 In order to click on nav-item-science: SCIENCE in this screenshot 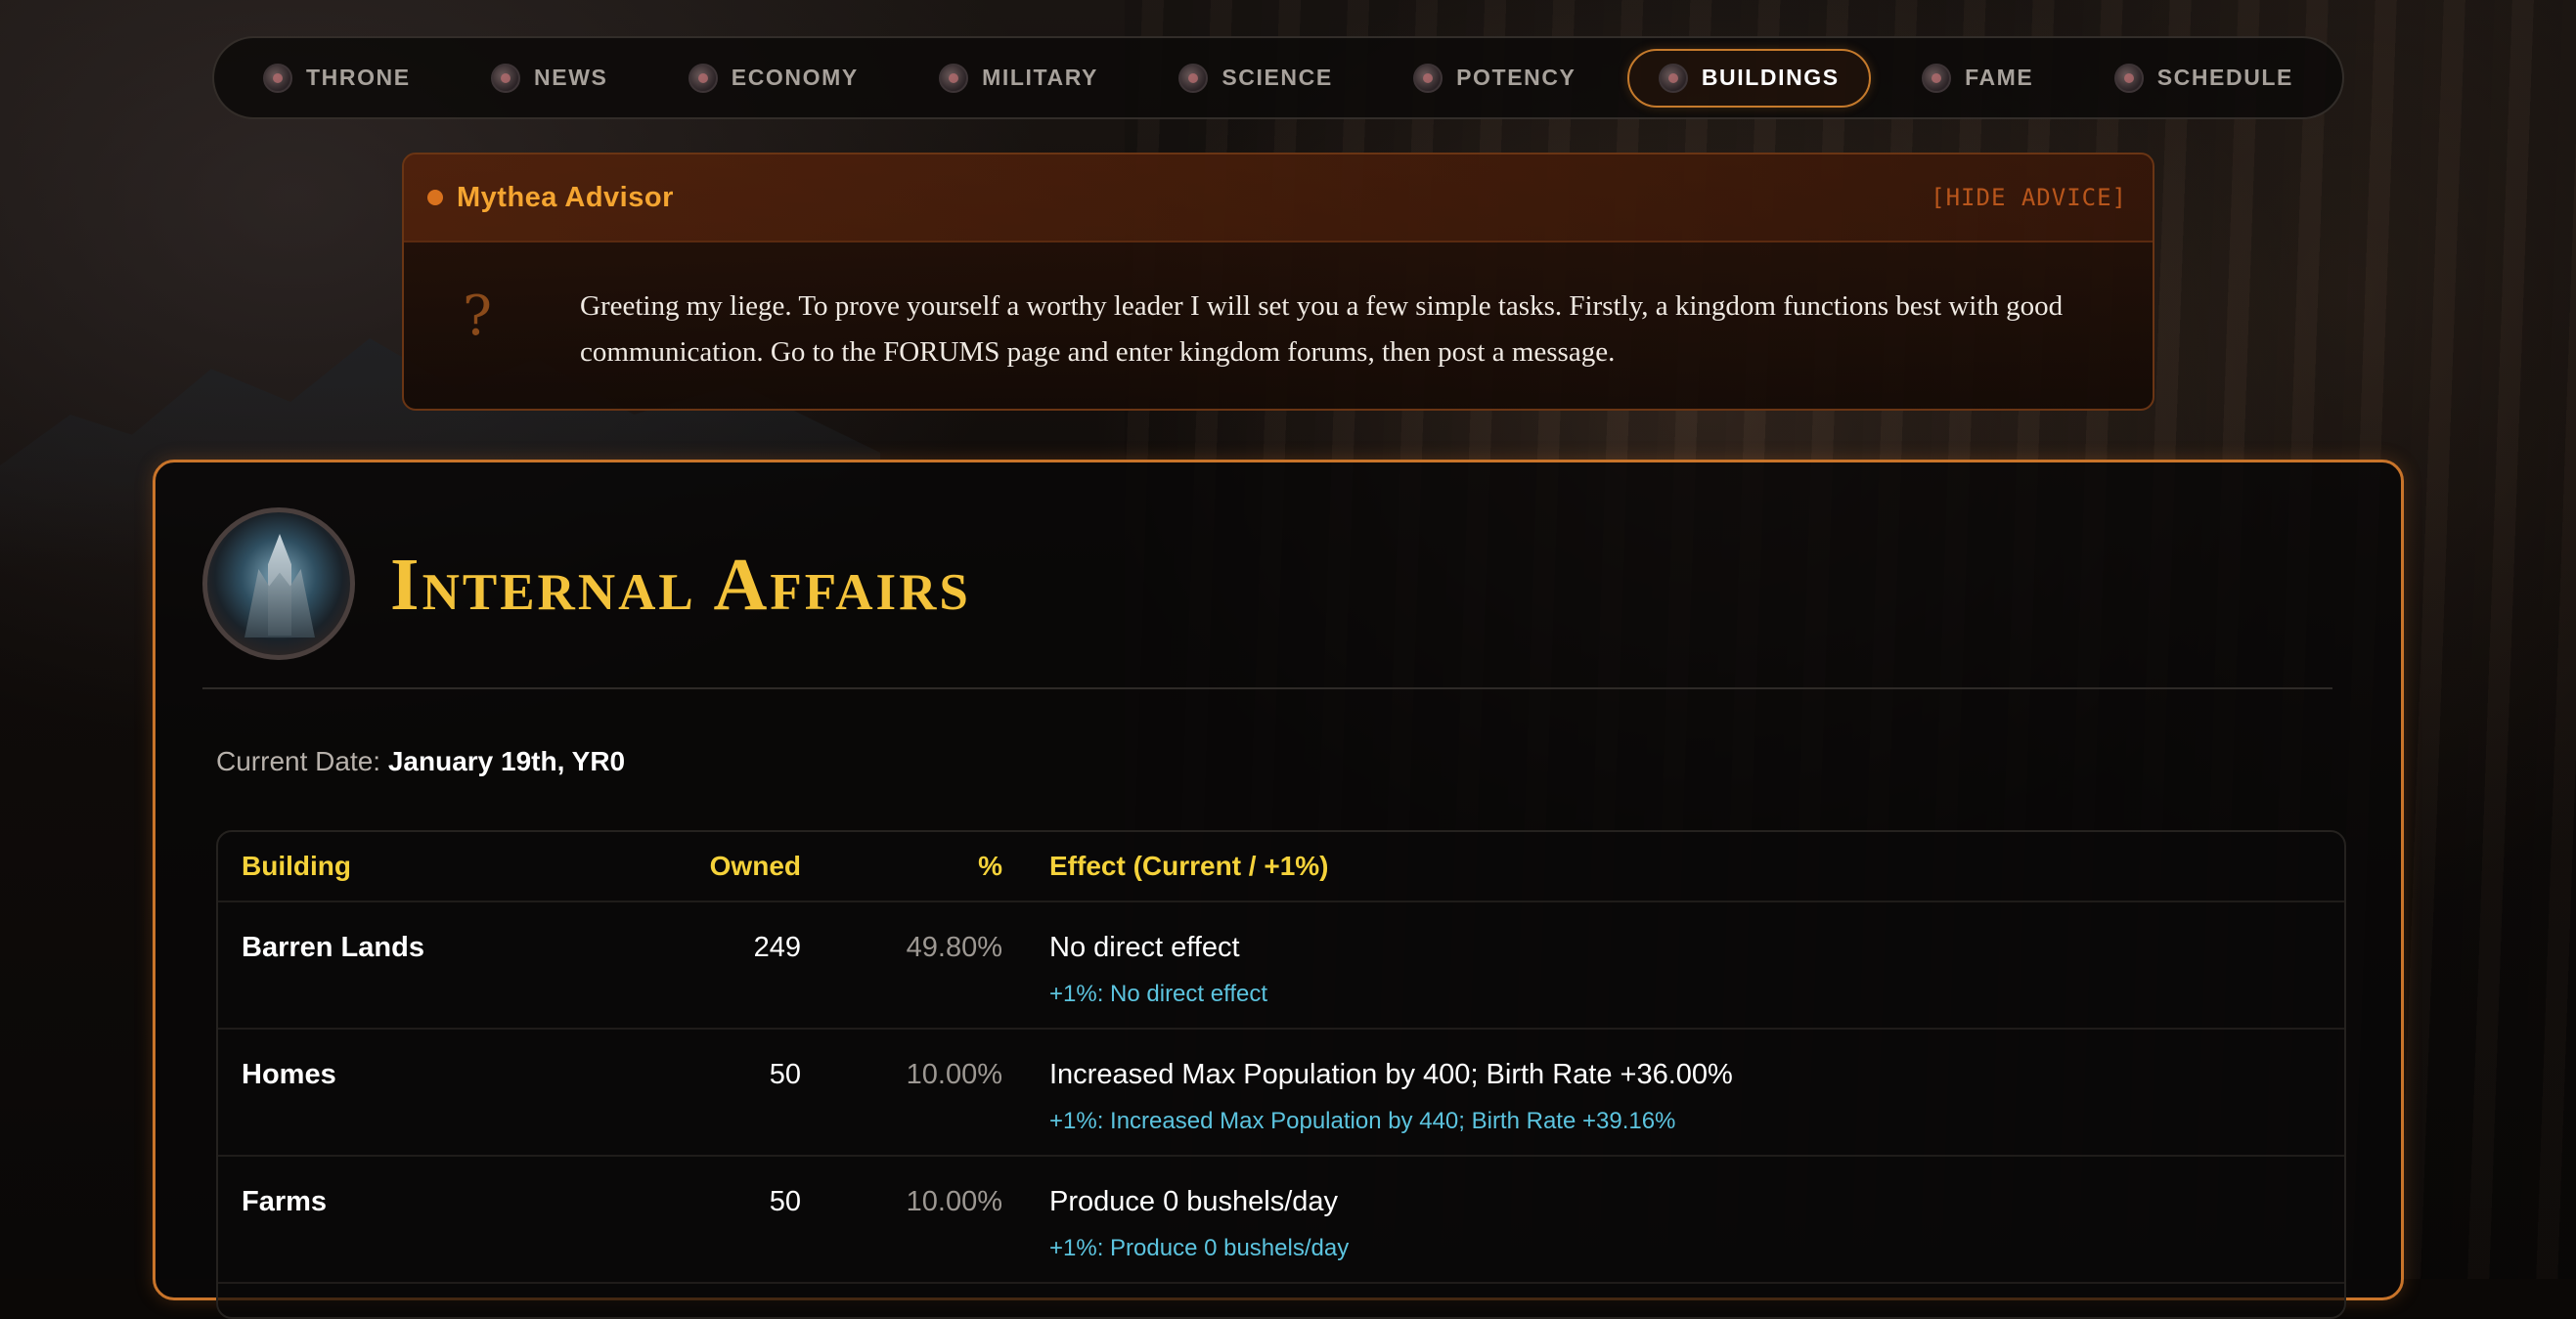, I will do `click(1255, 78)`.